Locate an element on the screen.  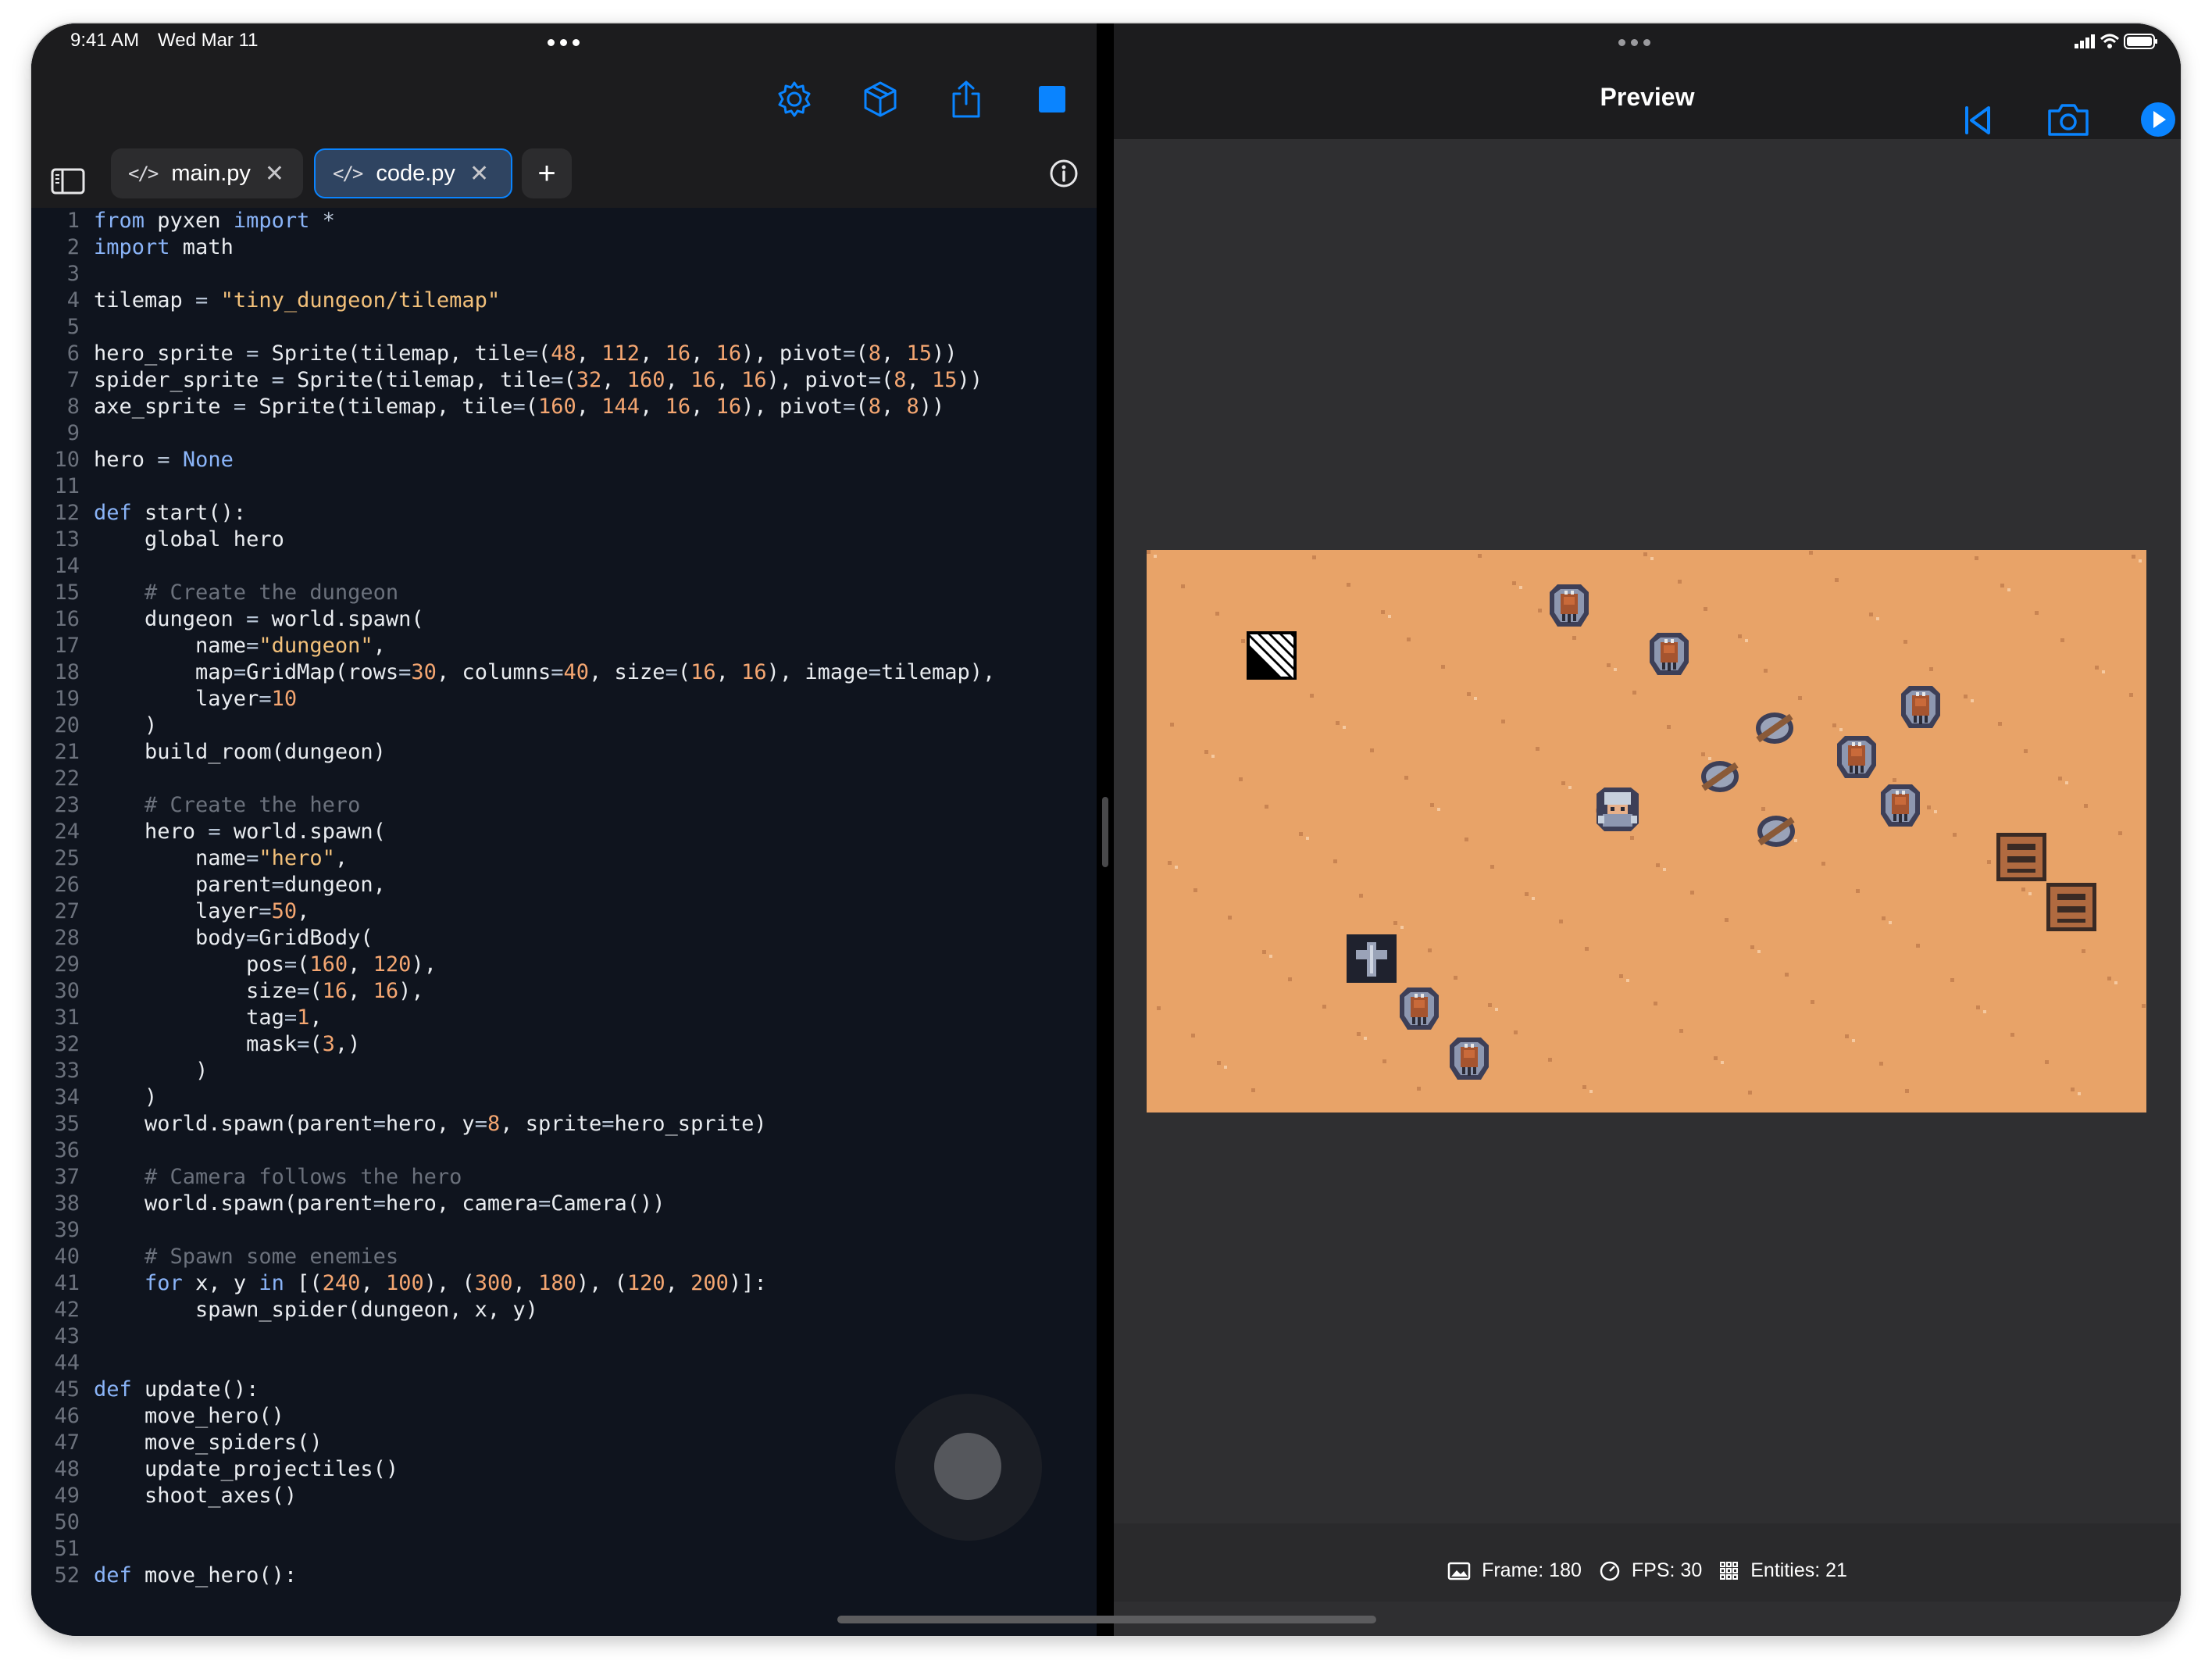
line-number: 4 is located at coordinates (73, 300).